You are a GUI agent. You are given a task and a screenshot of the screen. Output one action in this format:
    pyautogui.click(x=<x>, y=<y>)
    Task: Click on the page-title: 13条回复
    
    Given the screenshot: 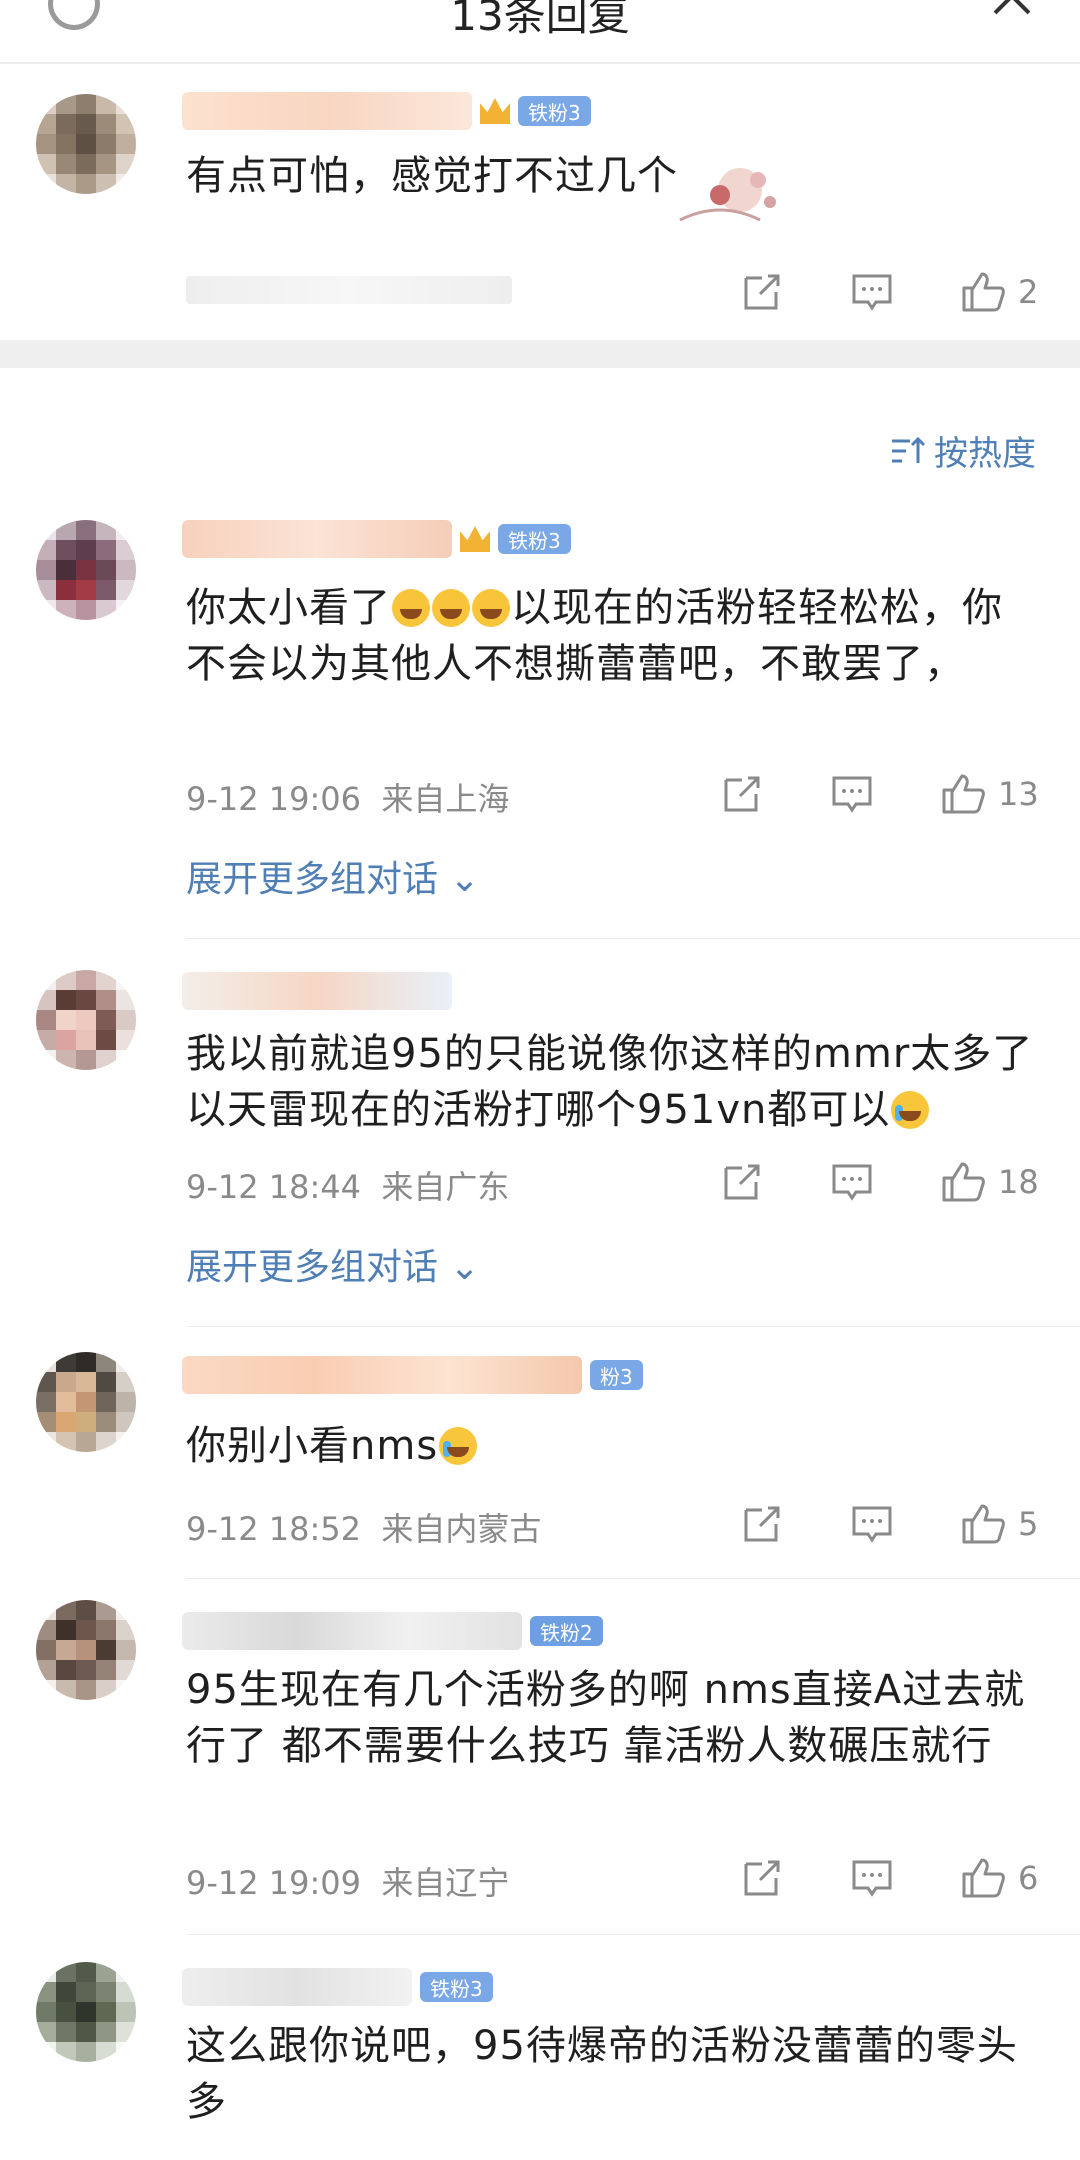 What is the action you would take?
    pyautogui.click(x=540, y=20)
    